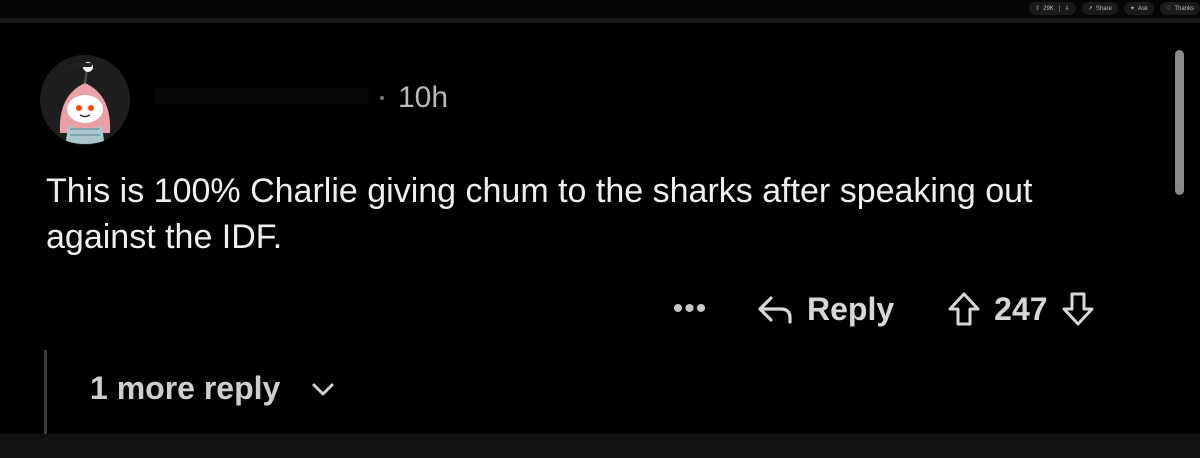  I want to click on avatar, so click(85, 100).